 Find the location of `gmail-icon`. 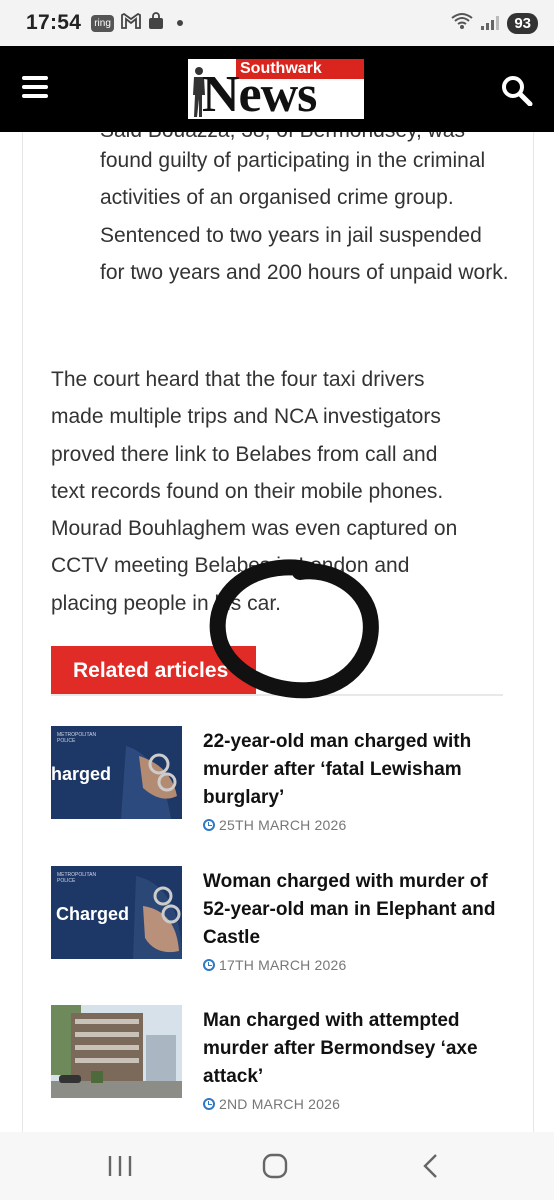

gmail-icon is located at coordinates (131, 23).